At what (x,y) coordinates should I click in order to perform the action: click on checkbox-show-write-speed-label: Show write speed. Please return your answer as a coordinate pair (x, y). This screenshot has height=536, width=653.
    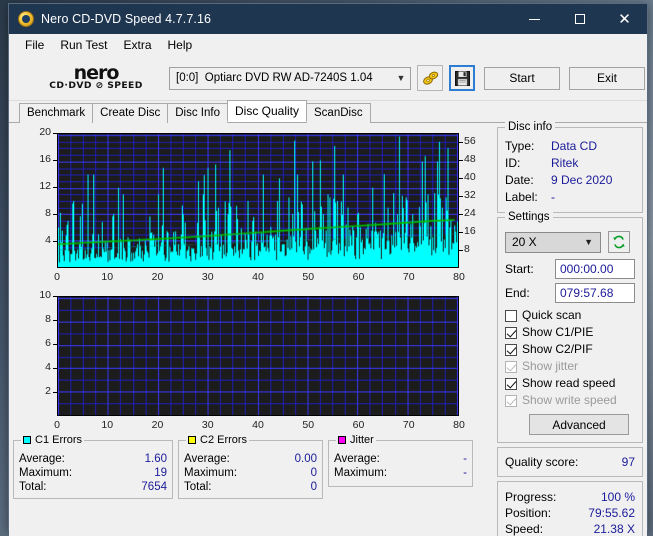
    Looking at the image, I should click on (569, 400).